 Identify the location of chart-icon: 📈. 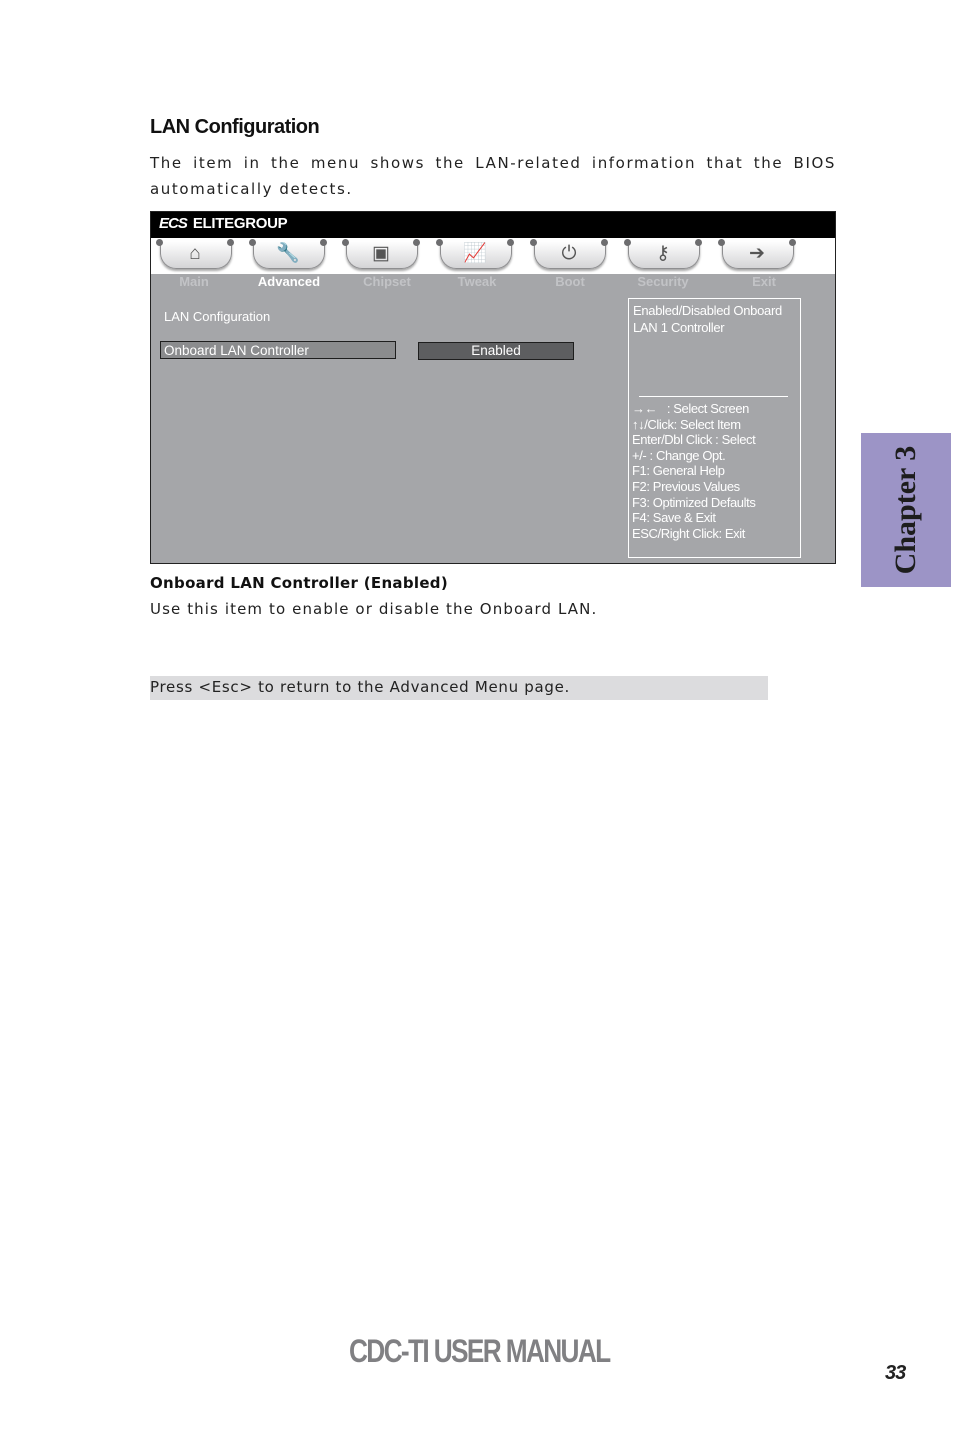
(475, 253).